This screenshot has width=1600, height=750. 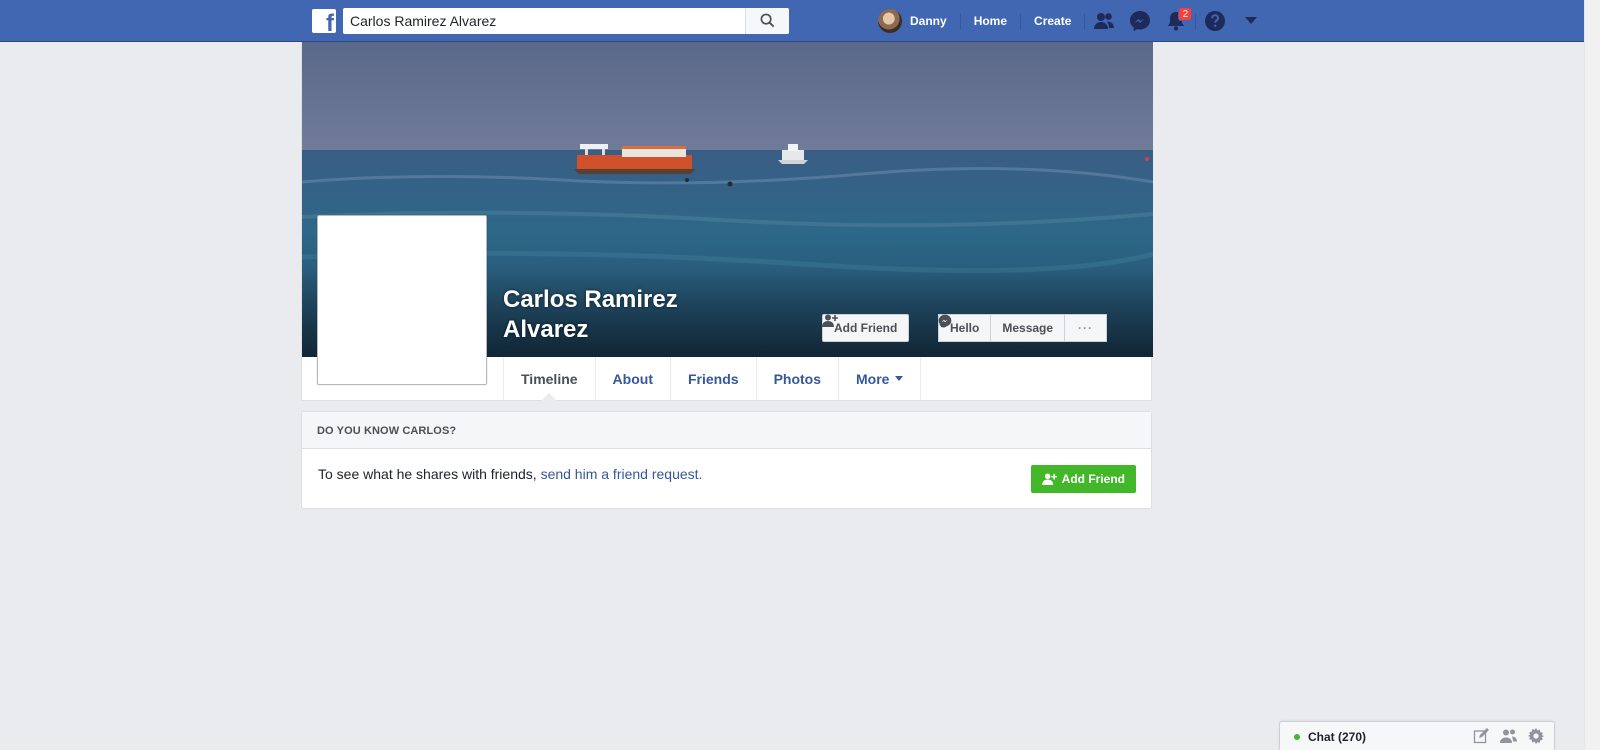 I want to click on add-friend-button: Add Friend, so click(x=866, y=328).